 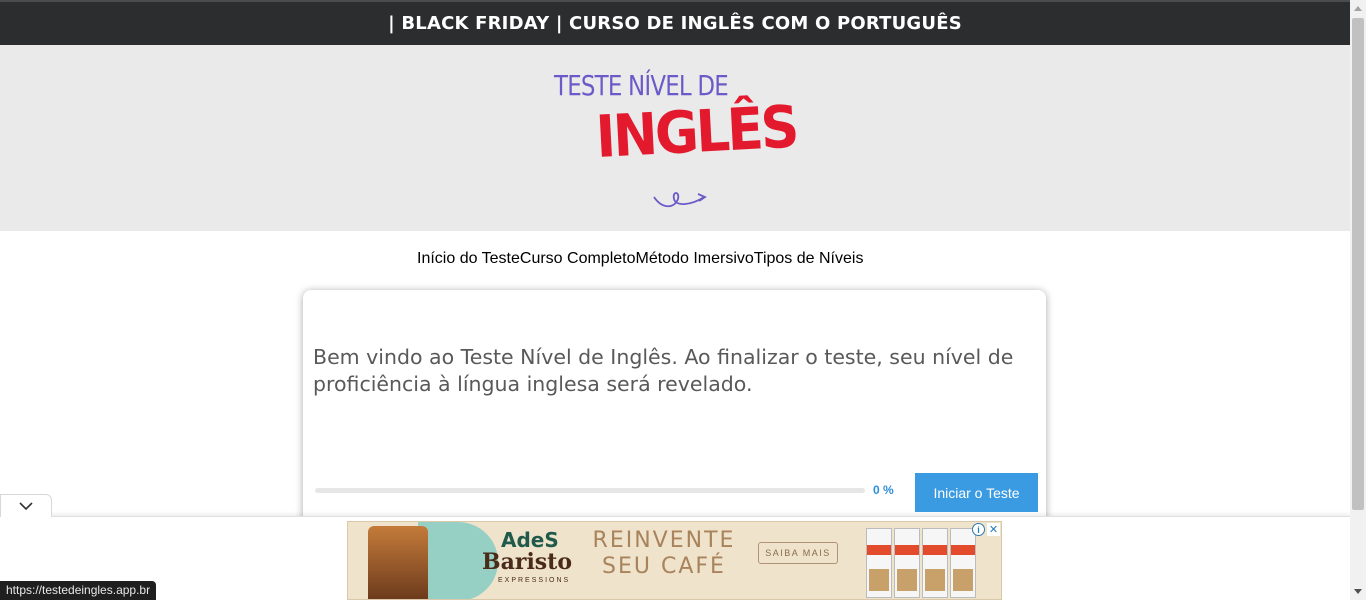 I want to click on scroll-up-icon, so click(x=1358, y=8).